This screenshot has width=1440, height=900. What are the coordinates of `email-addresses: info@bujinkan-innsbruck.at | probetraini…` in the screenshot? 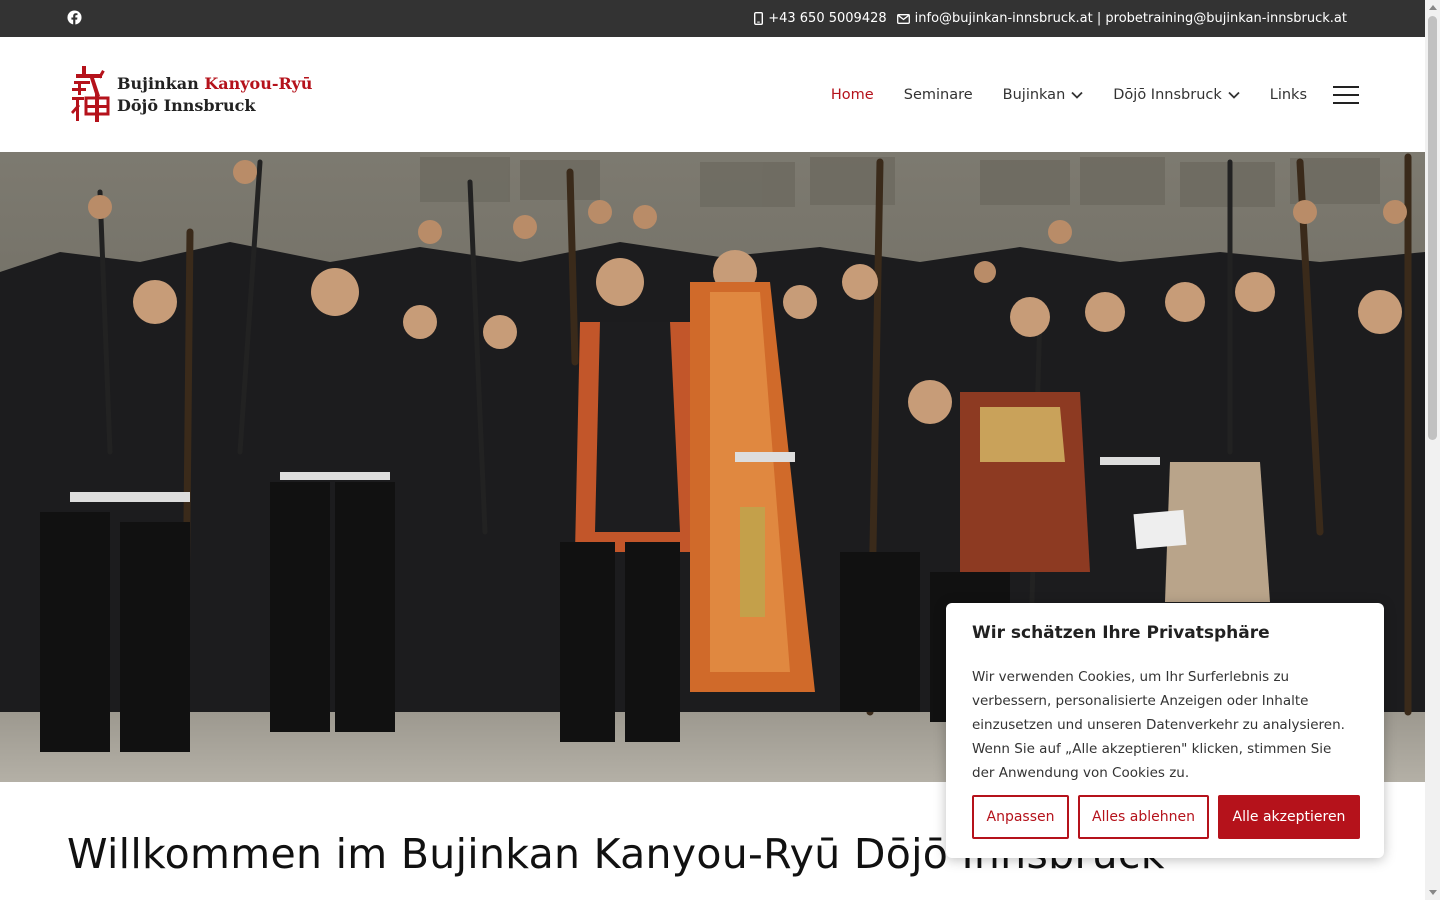 It's located at (1130, 18).